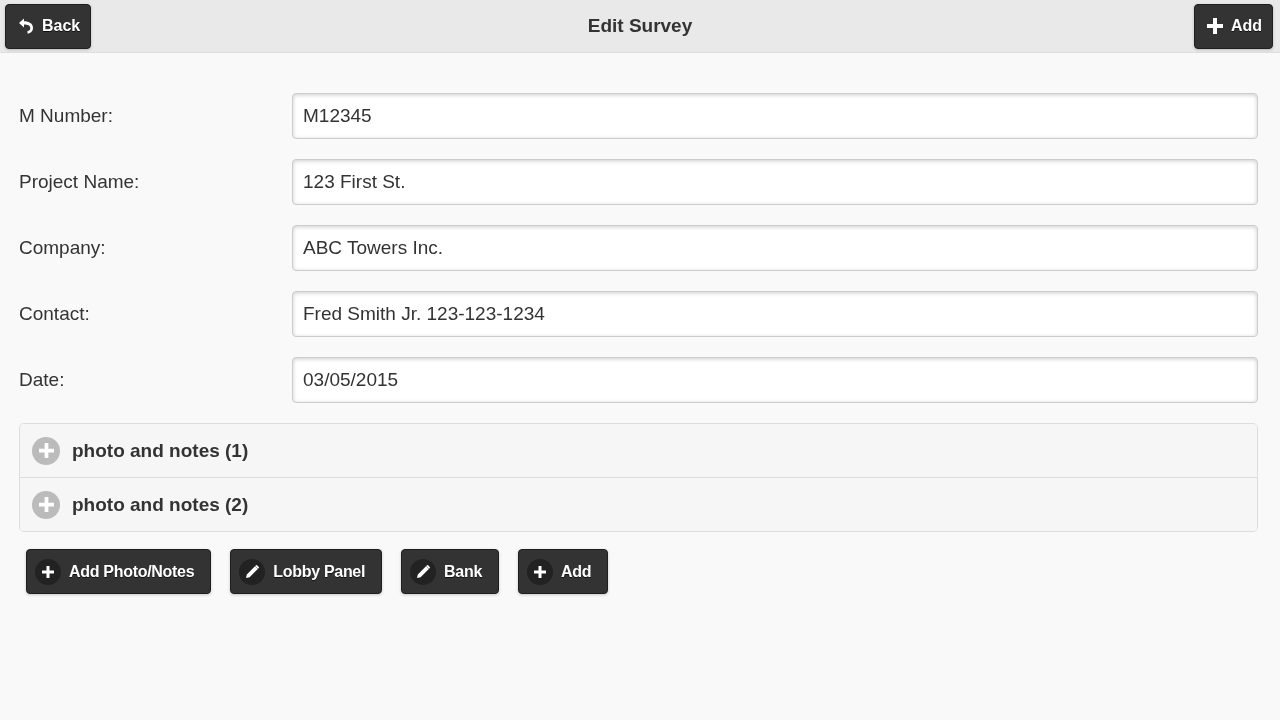 This screenshot has height=720, width=1280. Describe the element at coordinates (775, 380) in the screenshot. I see `text-field: 03/05/2015` at that location.